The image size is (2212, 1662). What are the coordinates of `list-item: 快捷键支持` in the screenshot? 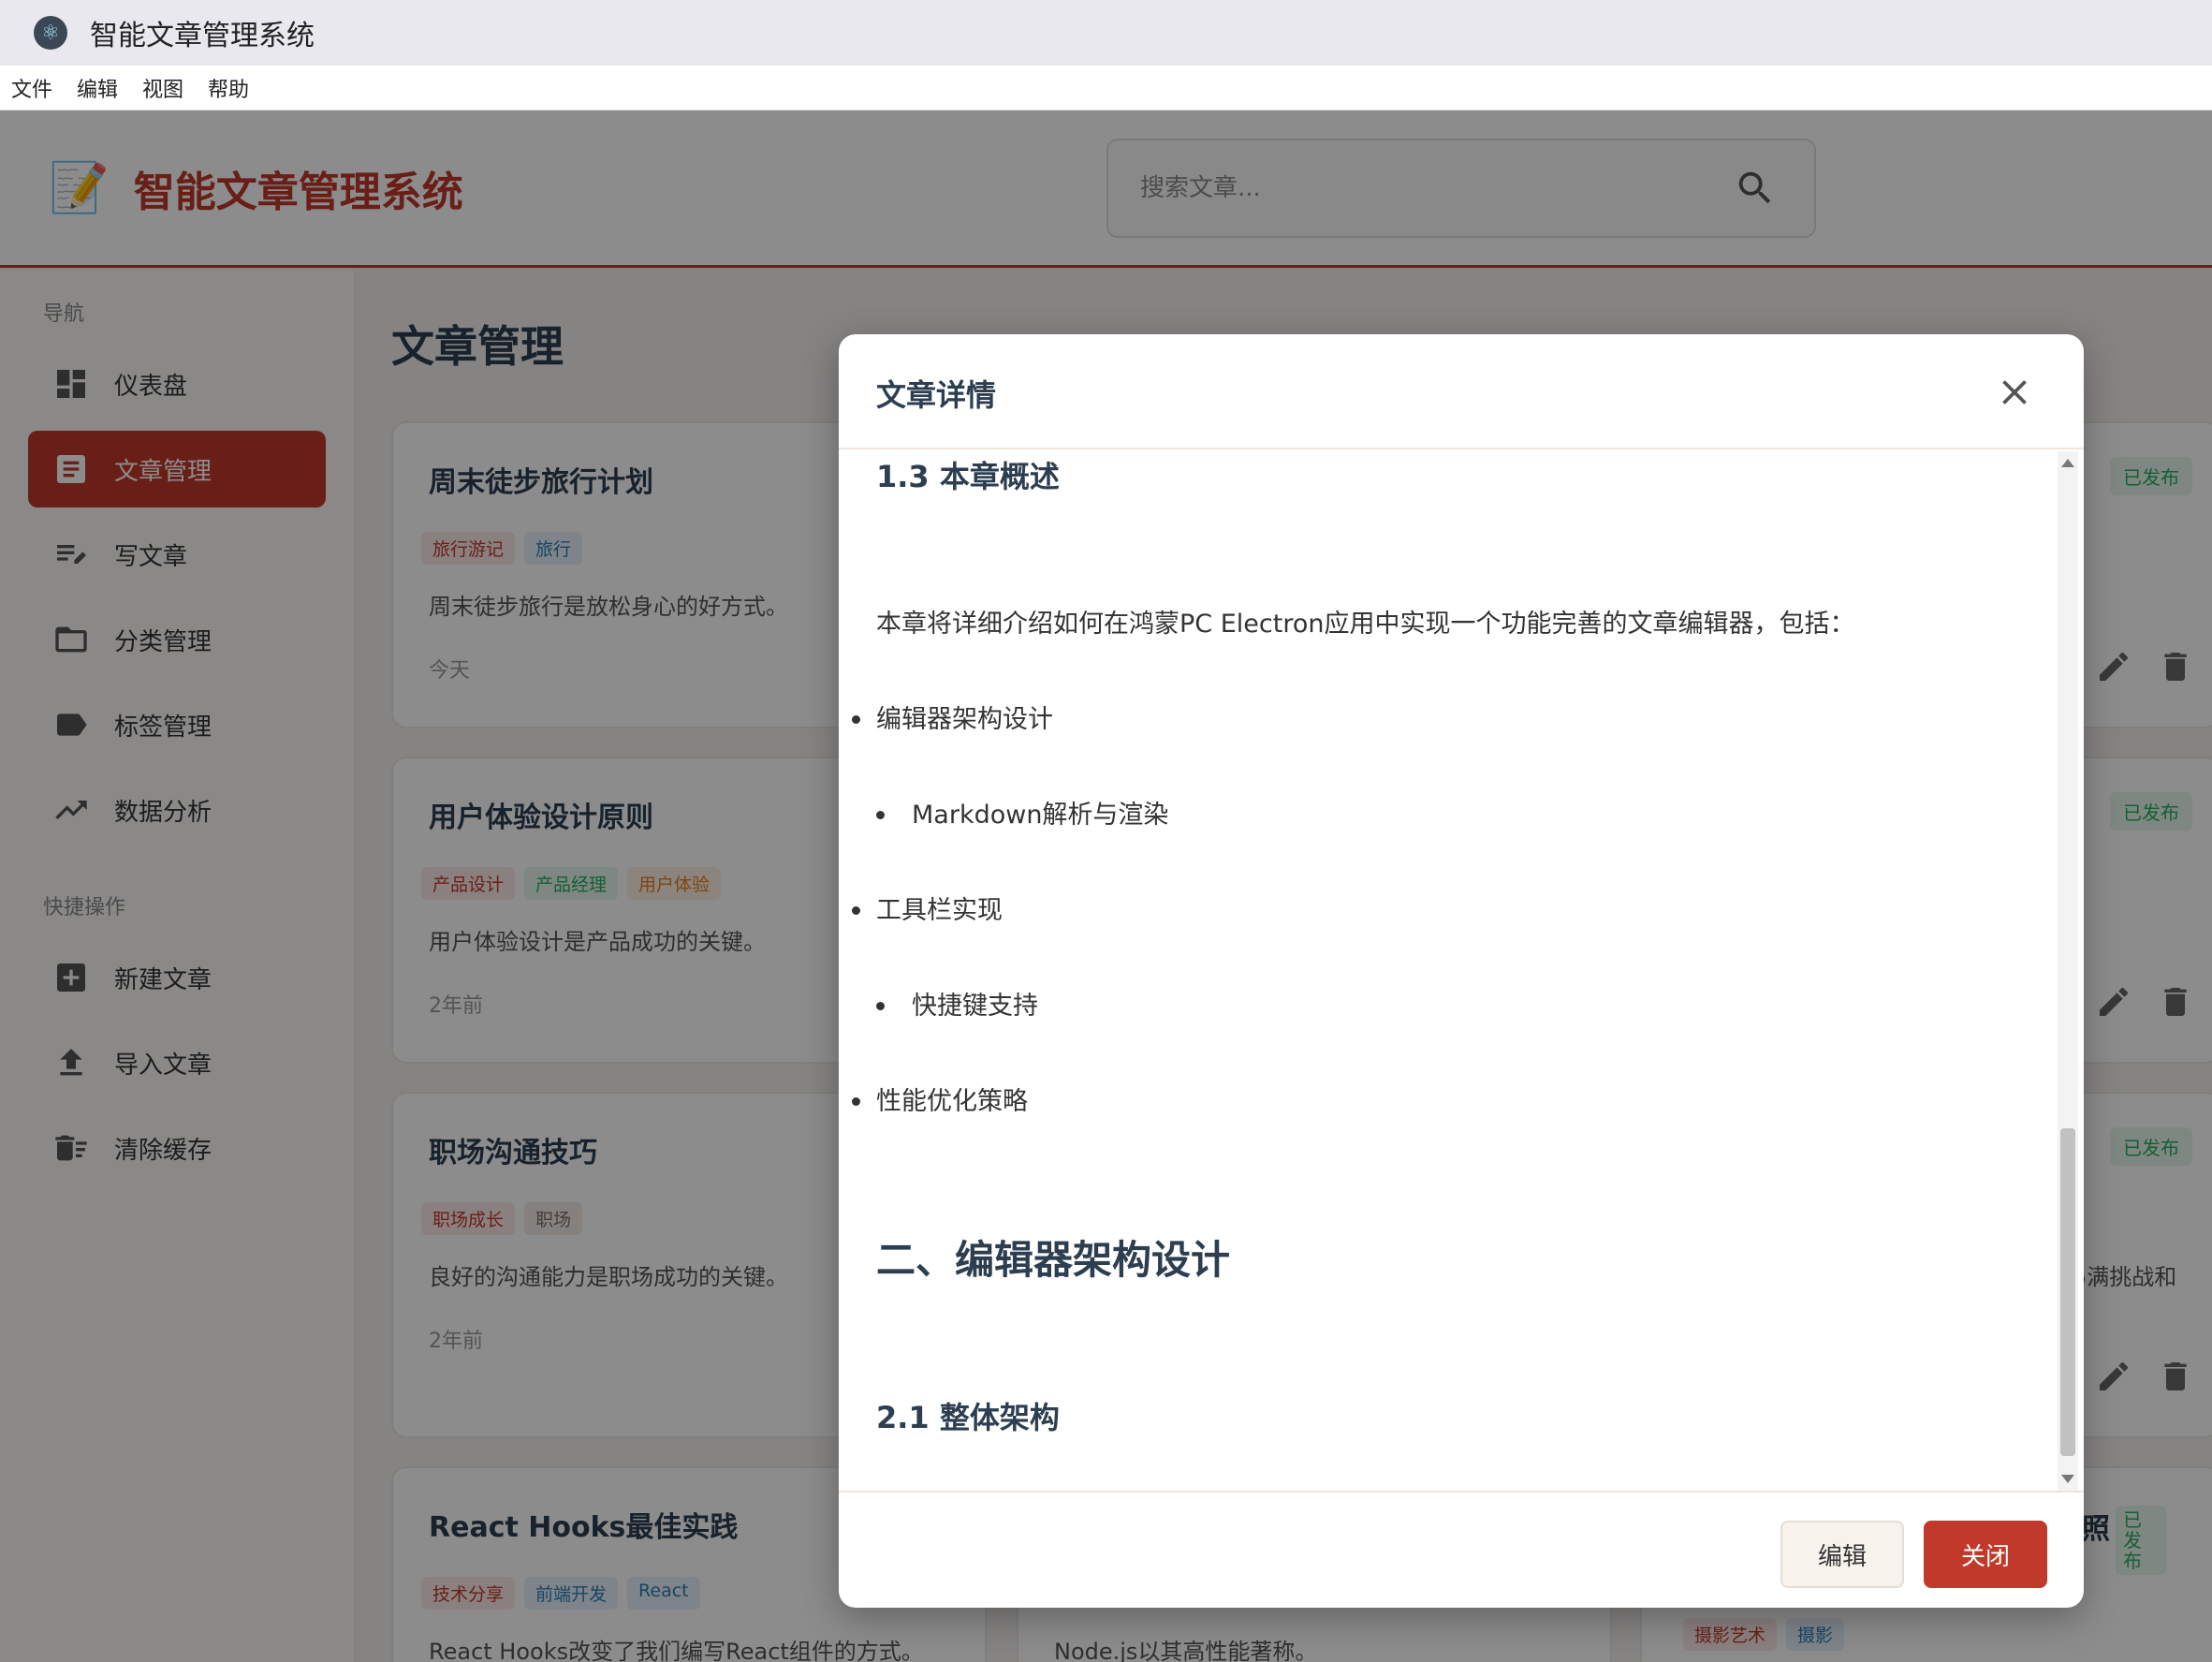 It's located at (975, 1006).